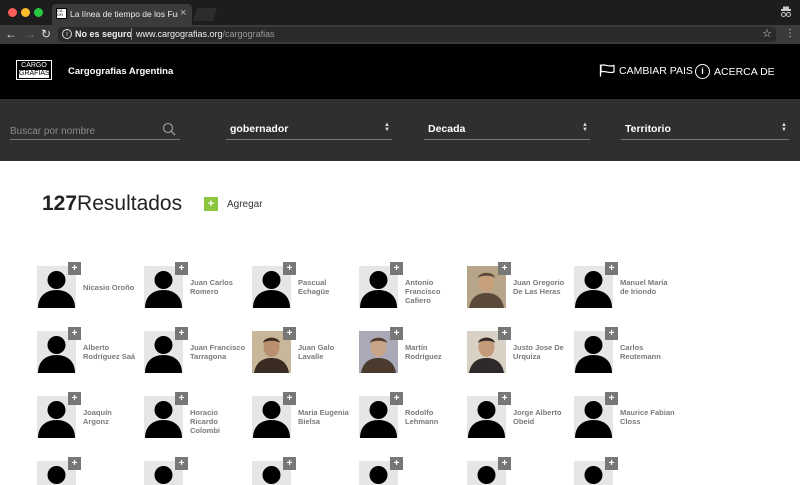  Describe the element at coordinates (648, 352) in the screenshot. I see `person-name: Carlos Reutemann` at that location.